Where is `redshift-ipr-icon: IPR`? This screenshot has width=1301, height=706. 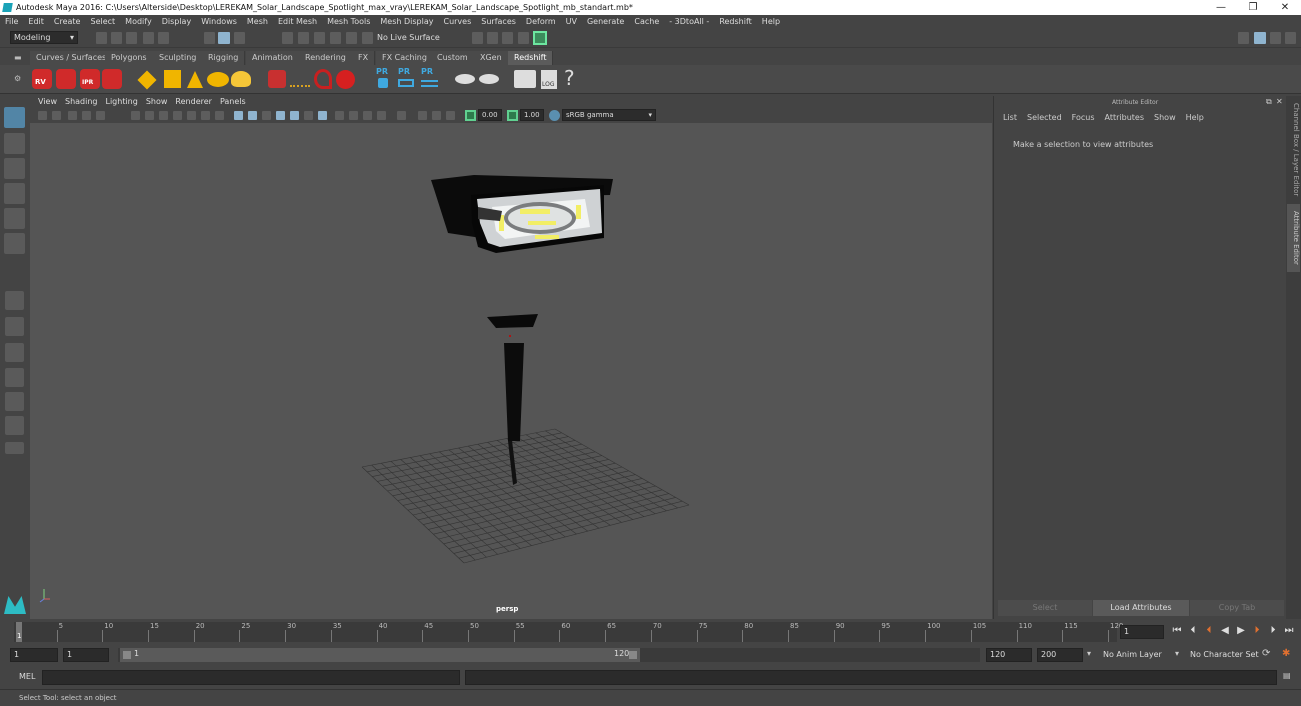
redshift-ipr-icon: IPR is located at coordinates (90, 79).